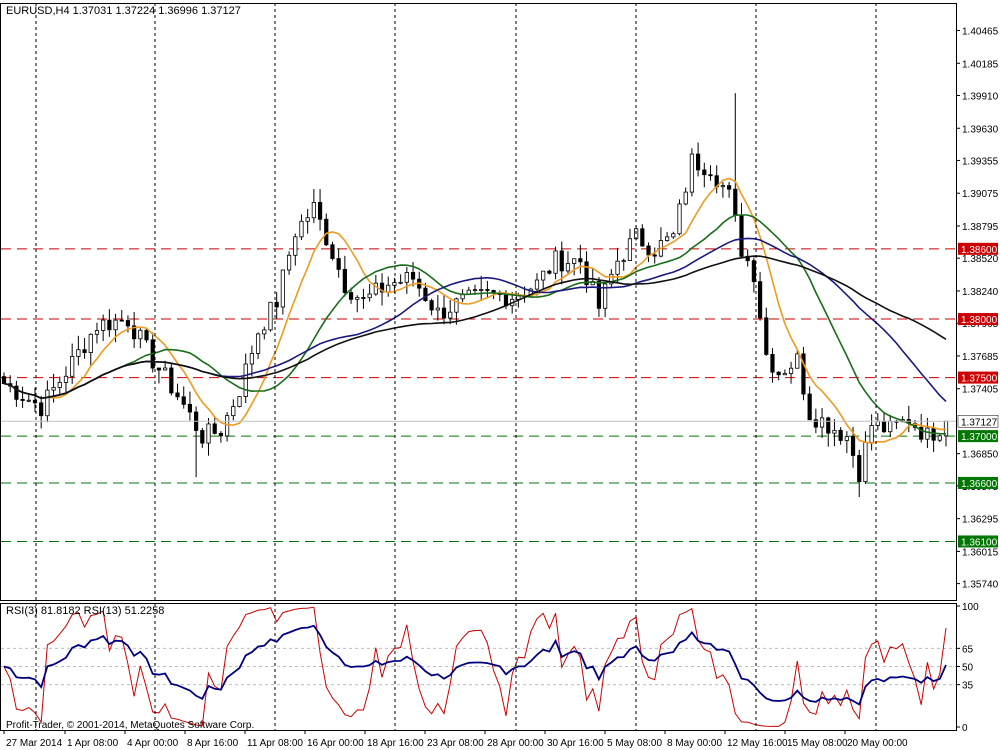 This screenshot has width=1000, height=750. I want to click on level-label-1: 1.38000, so click(979, 320).